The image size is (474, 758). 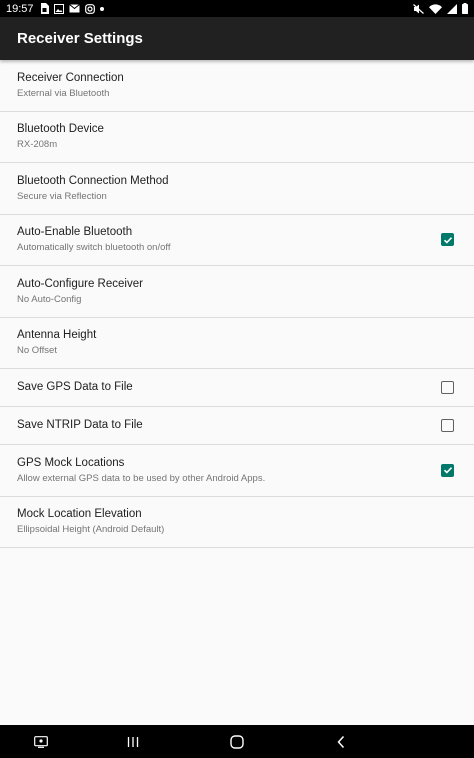 I want to click on gps-mock-locations-checkbox, so click(x=447, y=470).